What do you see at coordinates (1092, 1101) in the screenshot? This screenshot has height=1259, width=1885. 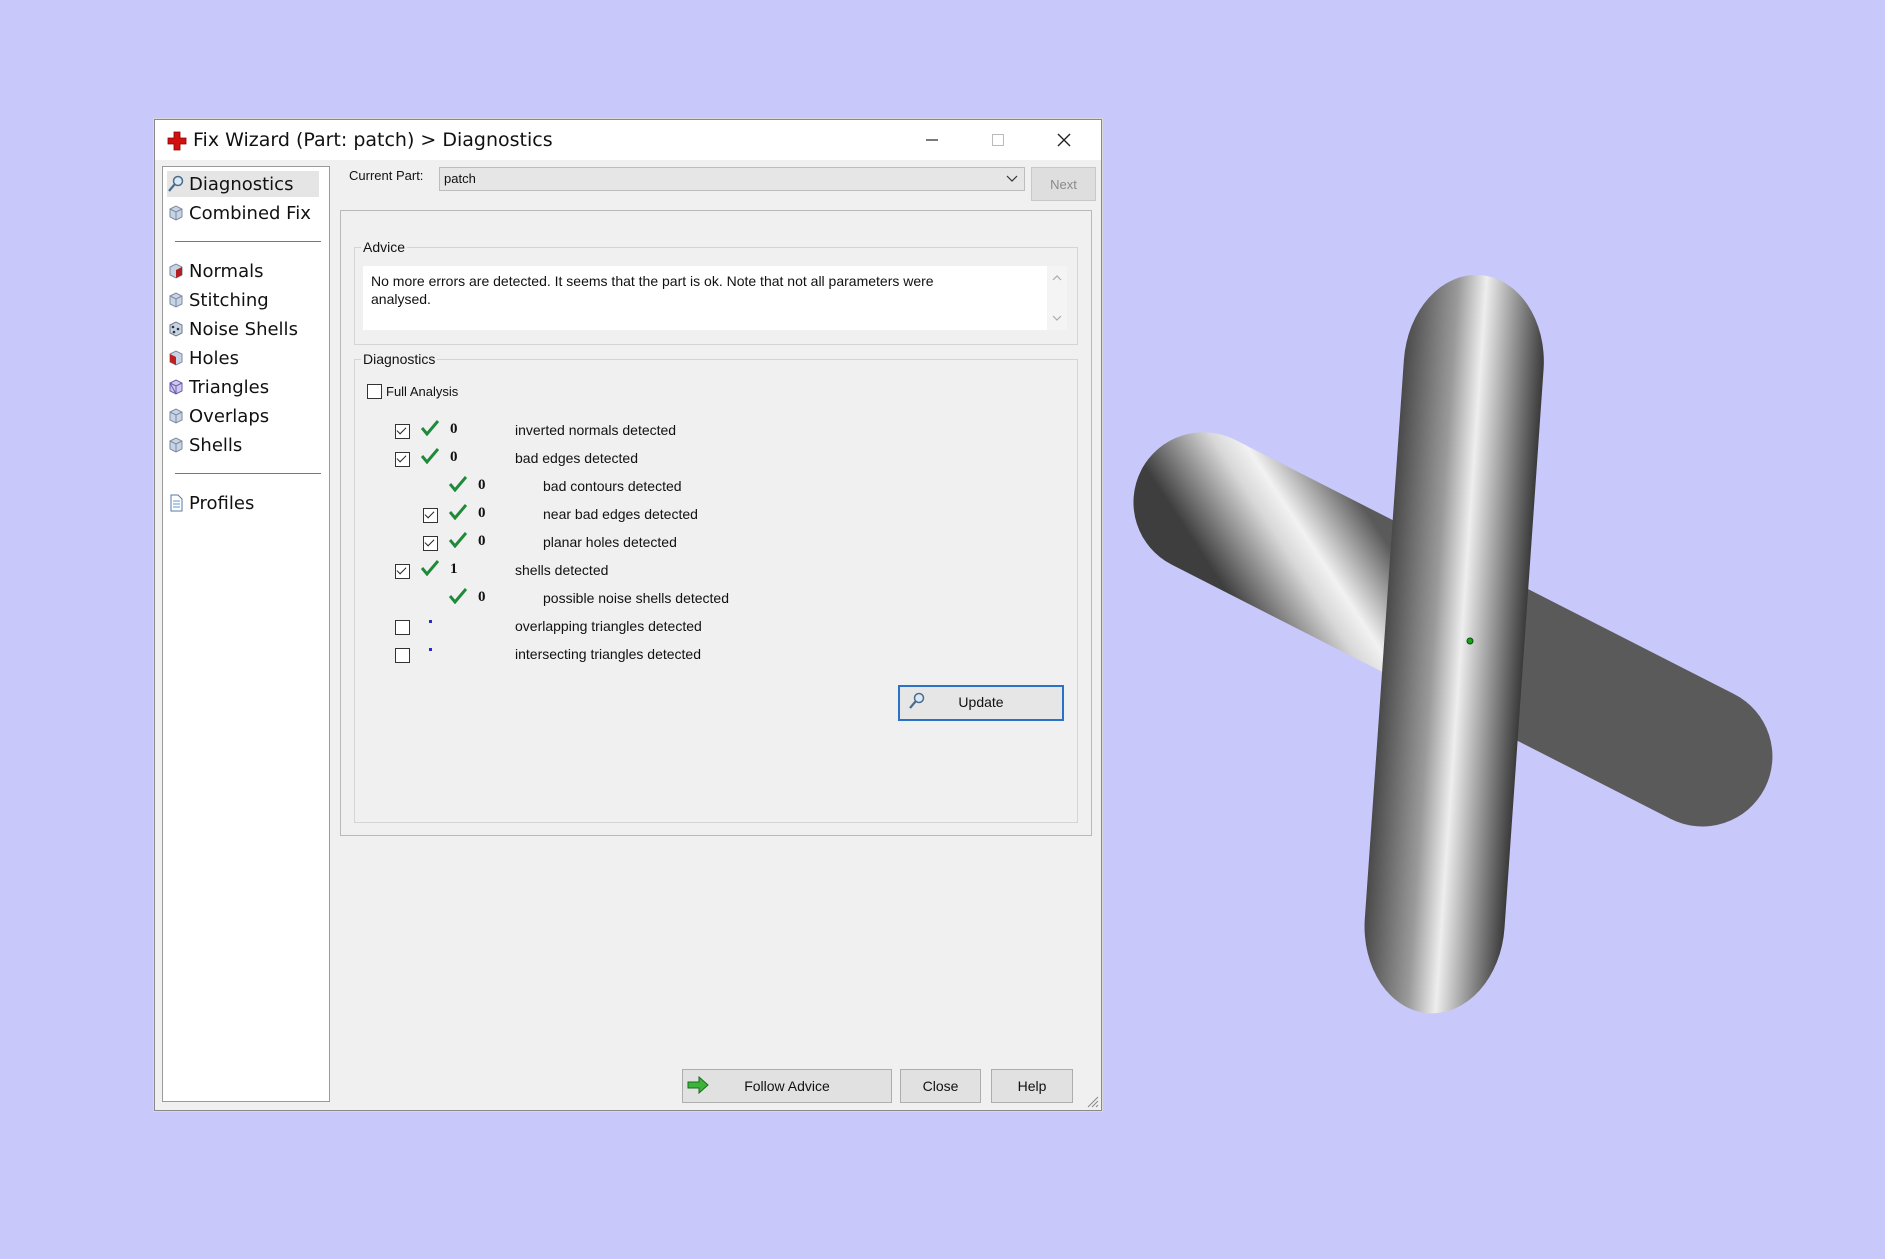 I see `resize-grip-icon` at bounding box center [1092, 1101].